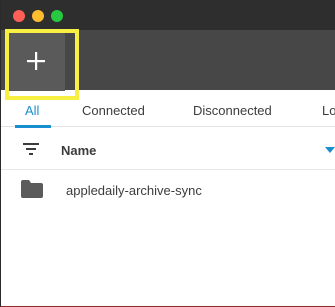  What do you see at coordinates (32, 149) in the screenshot?
I see `filter-icon` at bounding box center [32, 149].